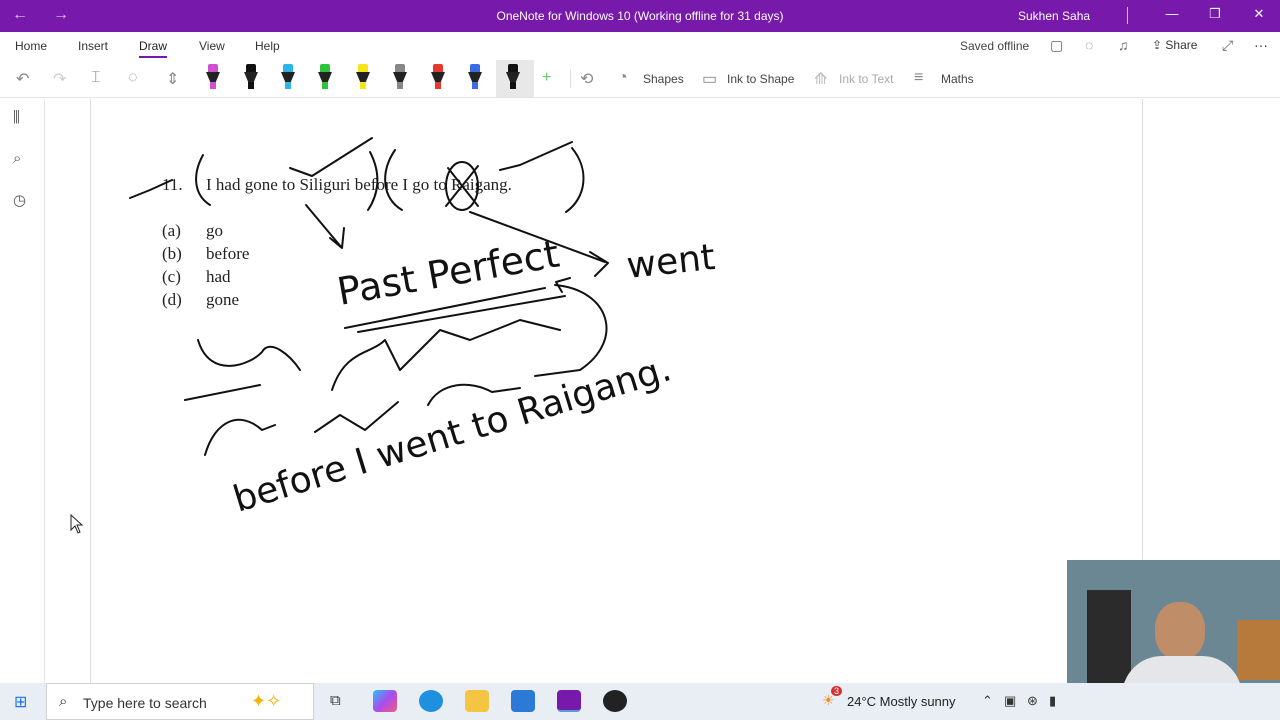  What do you see at coordinates (1182, 669) in the screenshot?
I see `webcam-shirt` at bounding box center [1182, 669].